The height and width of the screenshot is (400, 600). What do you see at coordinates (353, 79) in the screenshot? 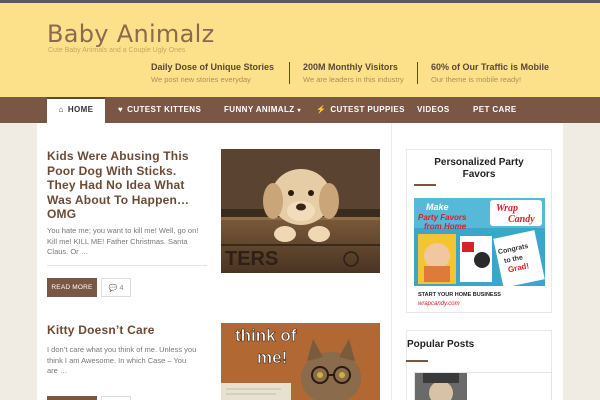
I see `stat-subtitle: We are leaders in this industry` at bounding box center [353, 79].